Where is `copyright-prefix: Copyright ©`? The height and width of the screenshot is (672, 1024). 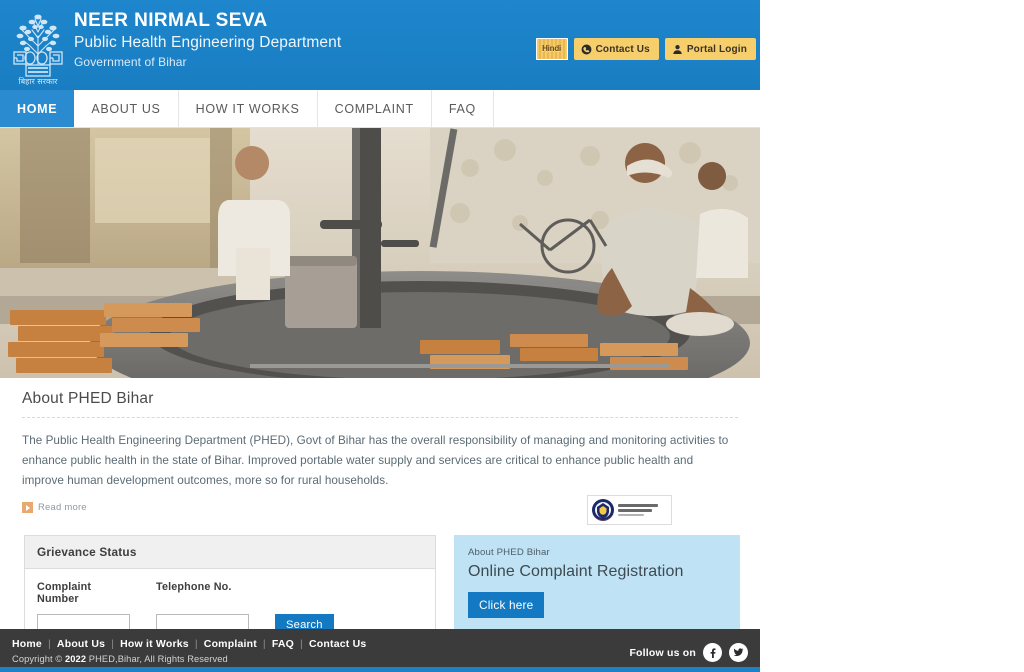
copyright-prefix: Copyright © is located at coordinates (39, 659).